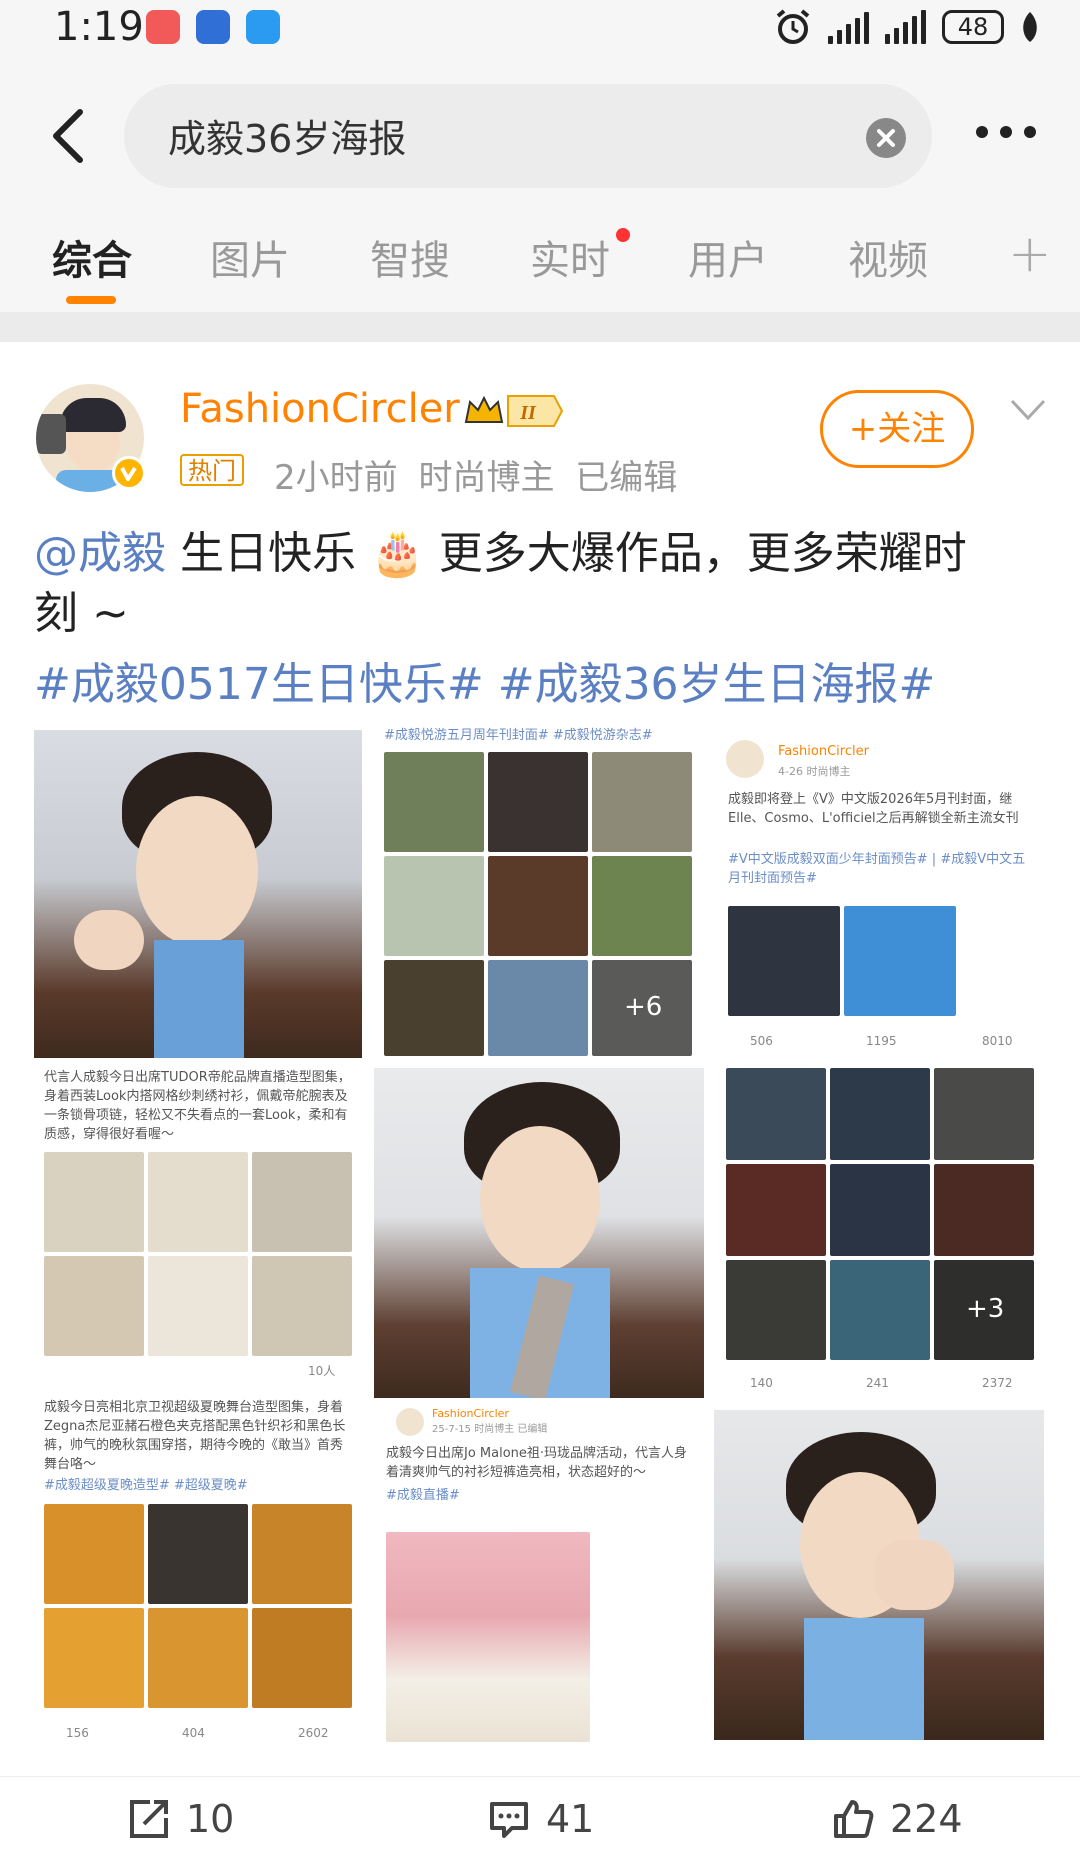 The height and width of the screenshot is (1867, 1080). What do you see at coordinates (1030, 27) in the screenshot?
I see `leaf-icon` at bounding box center [1030, 27].